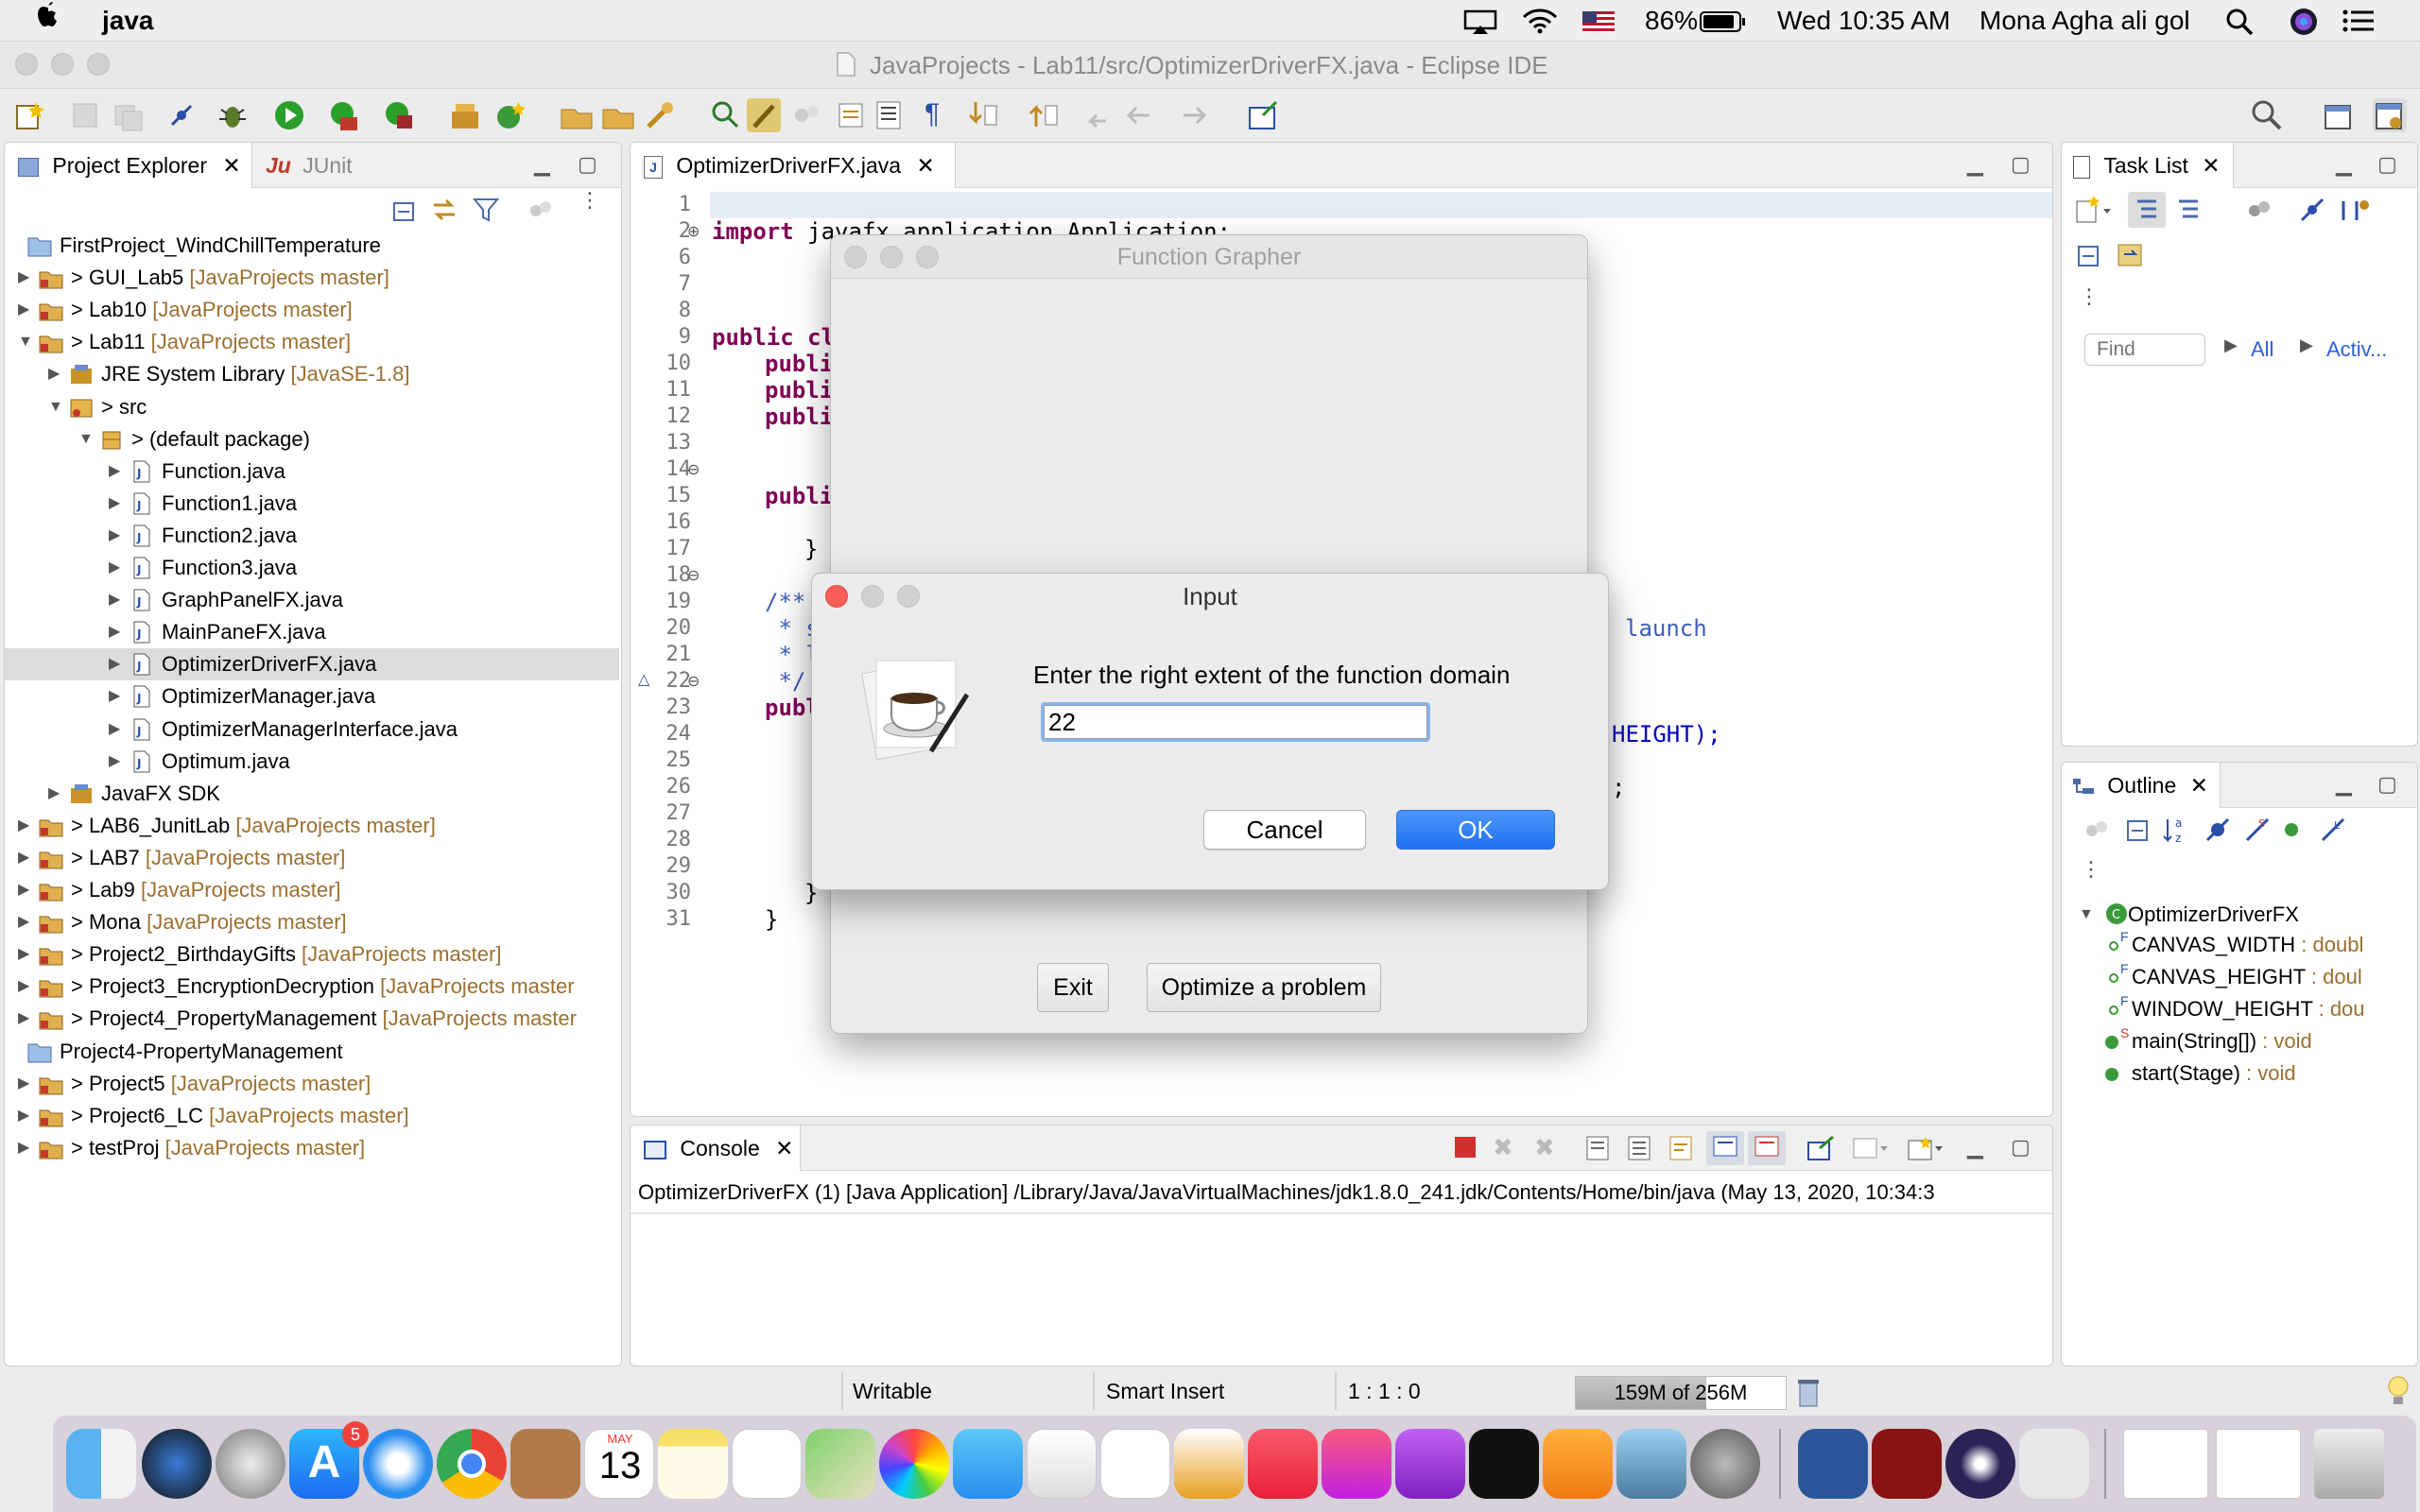  I want to click on tree-item: ▶ J Function3.java, so click(312, 568).